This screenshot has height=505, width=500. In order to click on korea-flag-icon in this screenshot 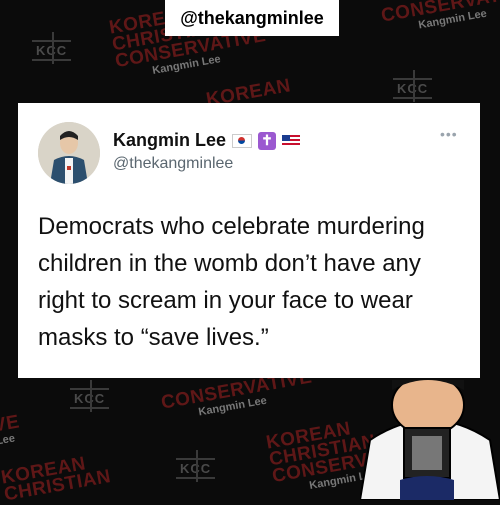, I will do `click(242, 140)`.